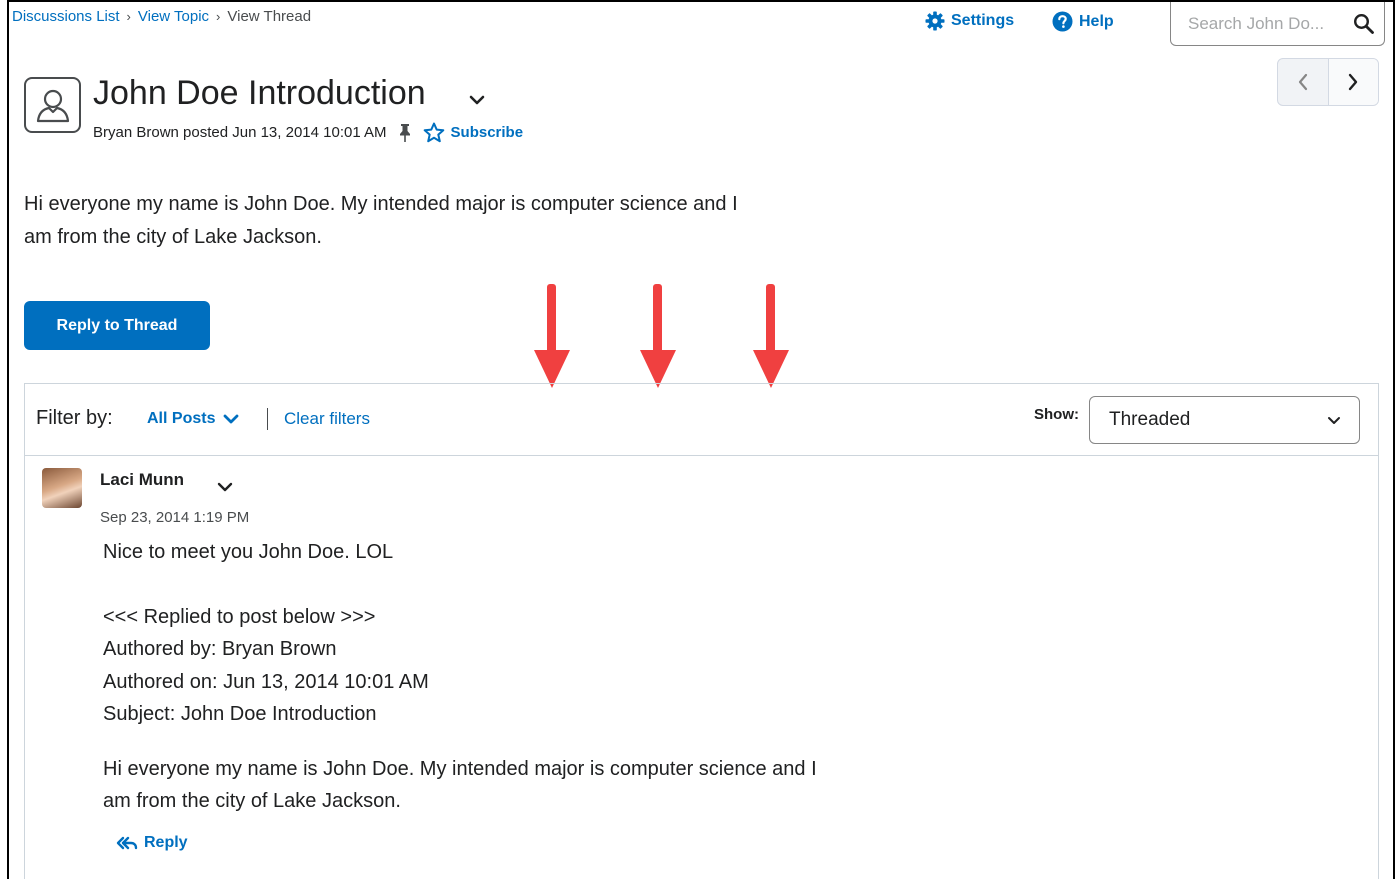 The image size is (1395, 879). Describe the element at coordinates (935, 21) in the screenshot. I see `gear-icon` at that location.